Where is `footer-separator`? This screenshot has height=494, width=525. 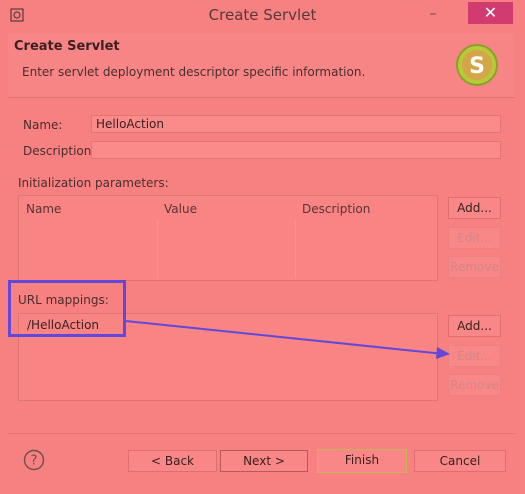 footer-separator is located at coordinates (261, 433).